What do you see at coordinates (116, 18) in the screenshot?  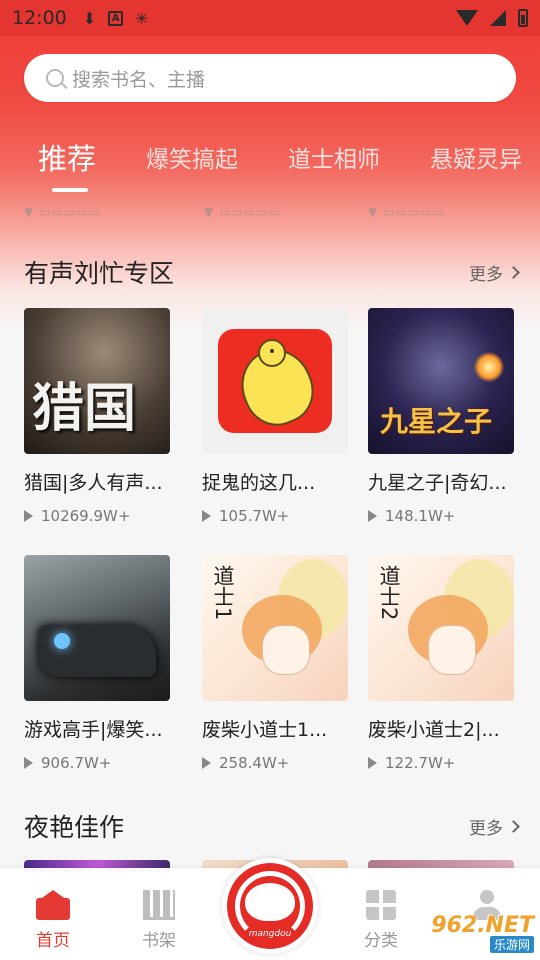 I see `a-badge-icon: A` at bounding box center [116, 18].